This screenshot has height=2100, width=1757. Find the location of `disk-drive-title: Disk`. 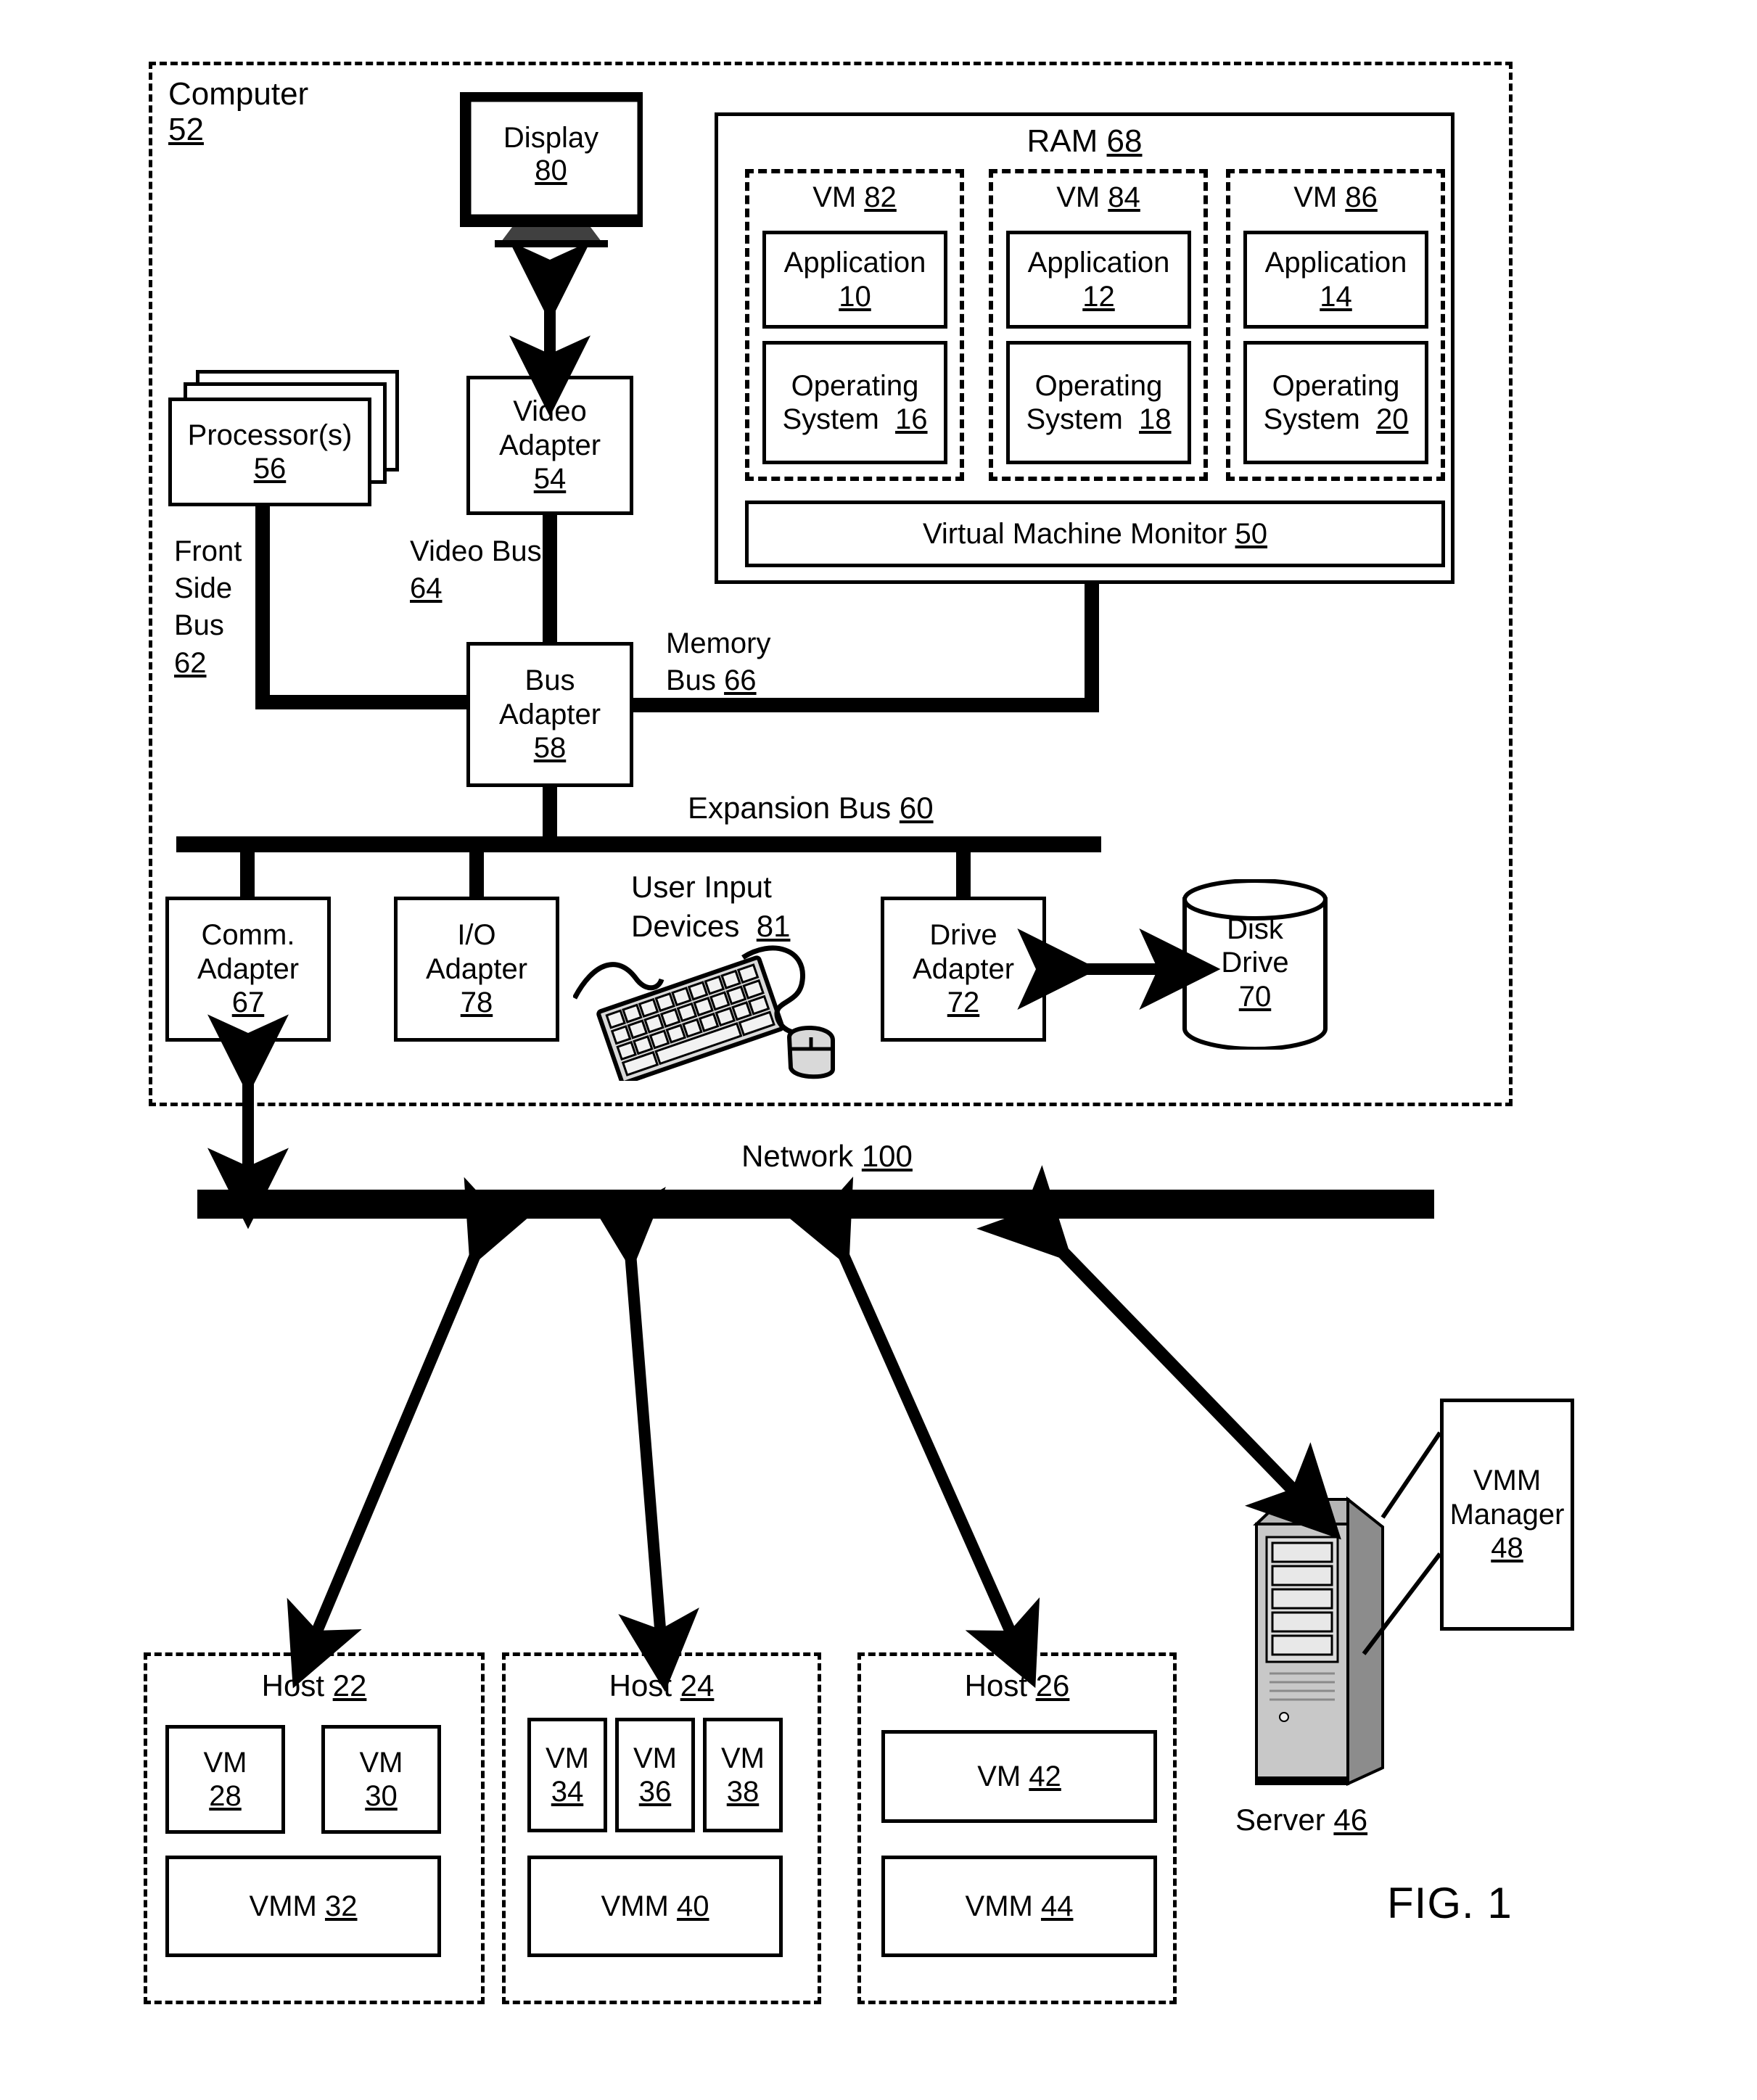

disk-drive-title: Disk is located at coordinates (1255, 929).